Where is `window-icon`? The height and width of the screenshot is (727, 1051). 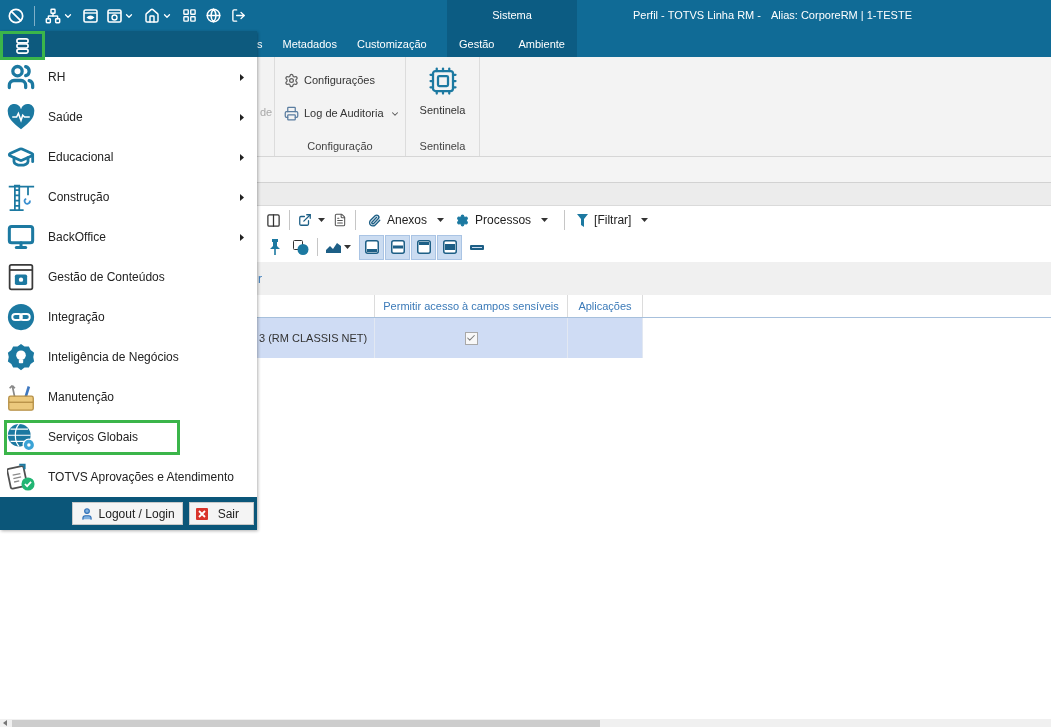 window-icon is located at coordinates (114, 15).